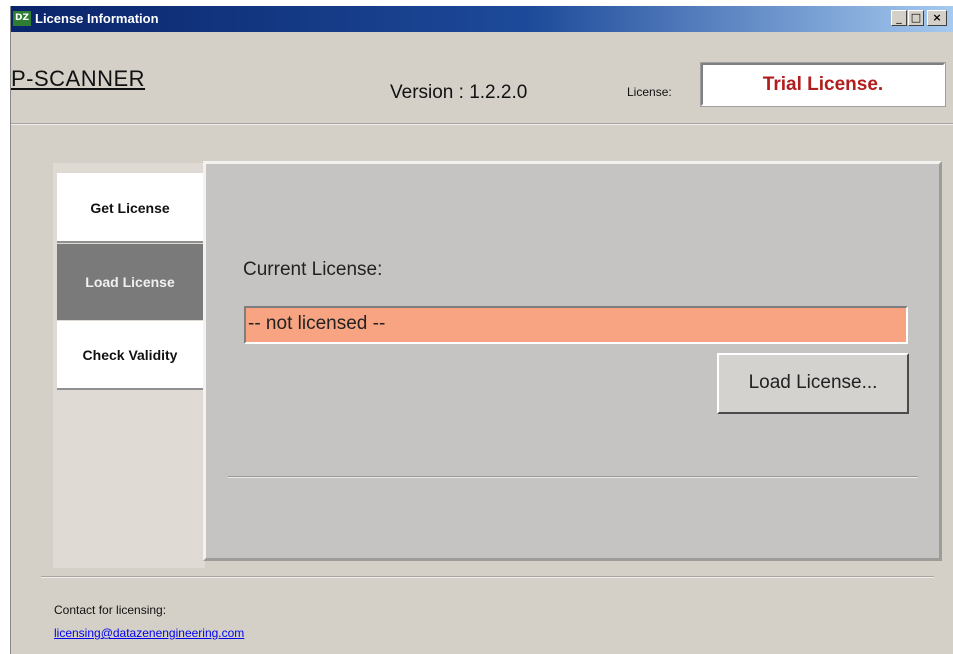 Image resolution: width=953 pixels, height=654 pixels. I want to click on tab-get-license: Get License, so click(130, 208).